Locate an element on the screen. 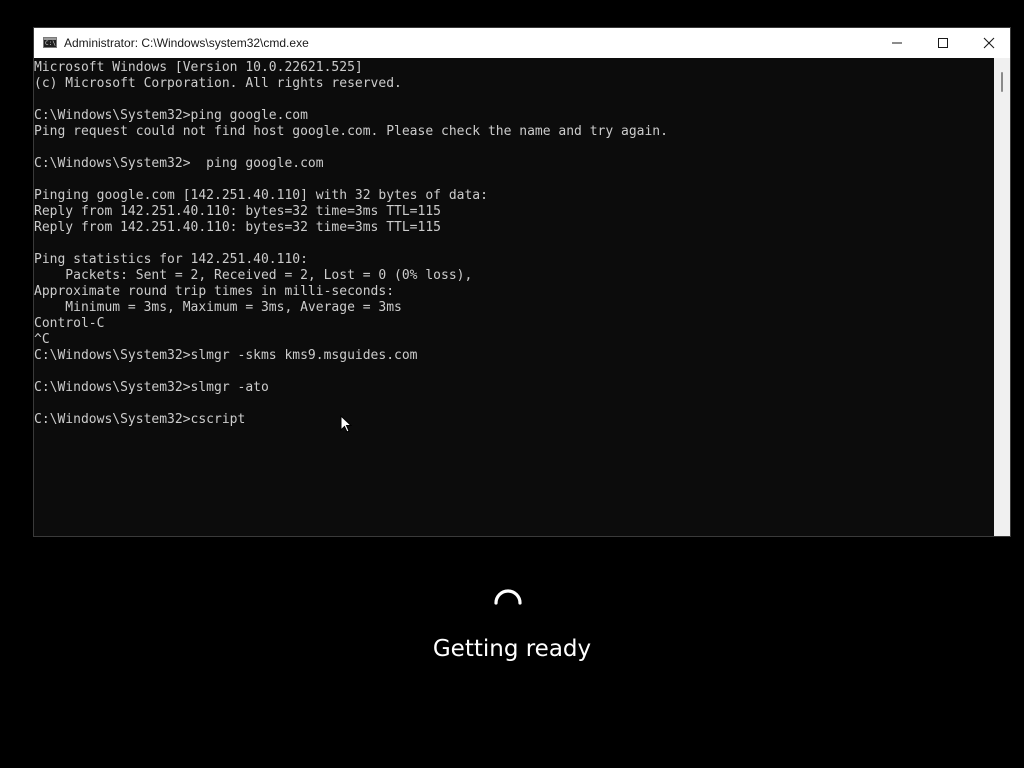 This screenshot has width=1024, height=768. console-line: C:\Windows\System32>slmgr -ato is located at coordinates (151, 387).